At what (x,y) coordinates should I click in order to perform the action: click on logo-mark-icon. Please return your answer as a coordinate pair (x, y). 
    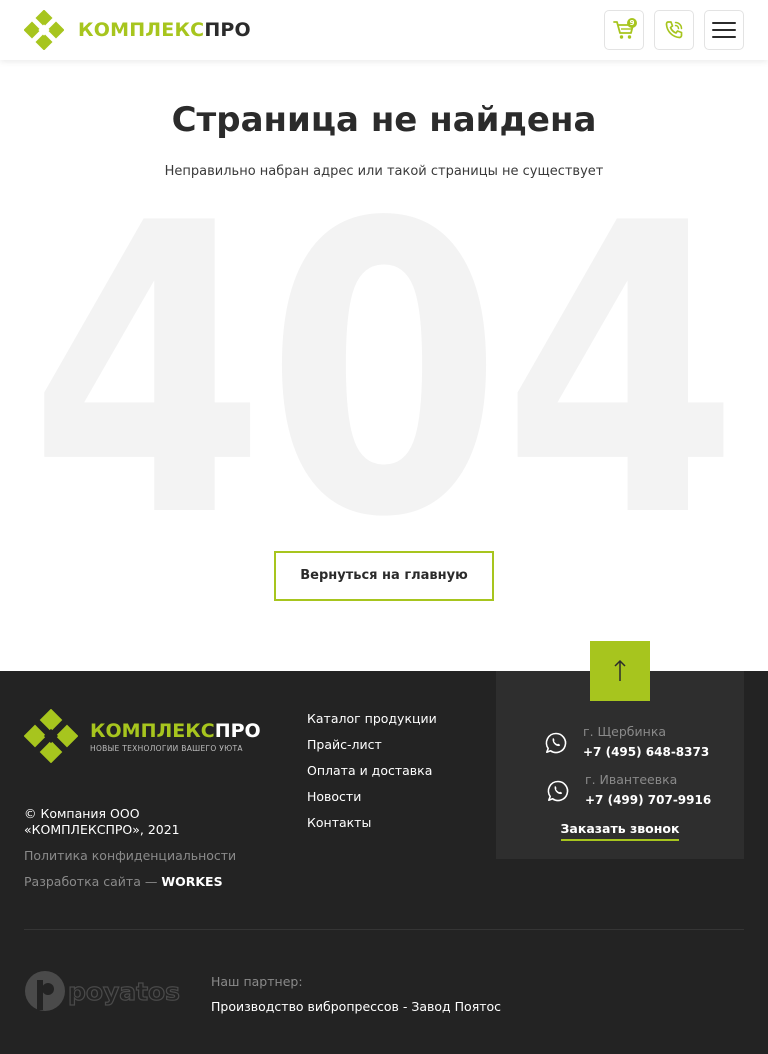
    Looking at the image, I should click on (44, 30).